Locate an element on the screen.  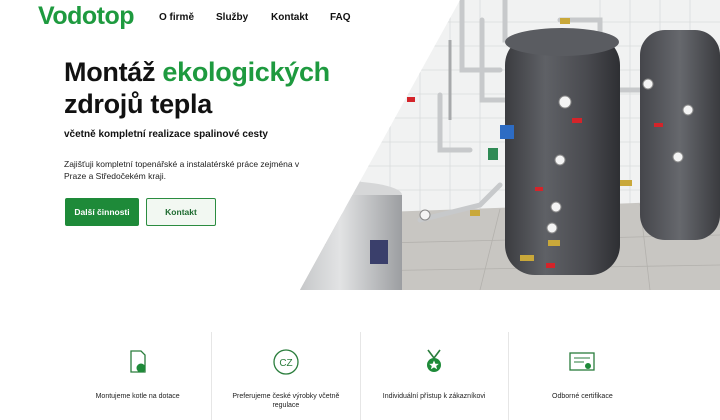
nav-o-firme: O firmě is located at coordinates (176, 17).